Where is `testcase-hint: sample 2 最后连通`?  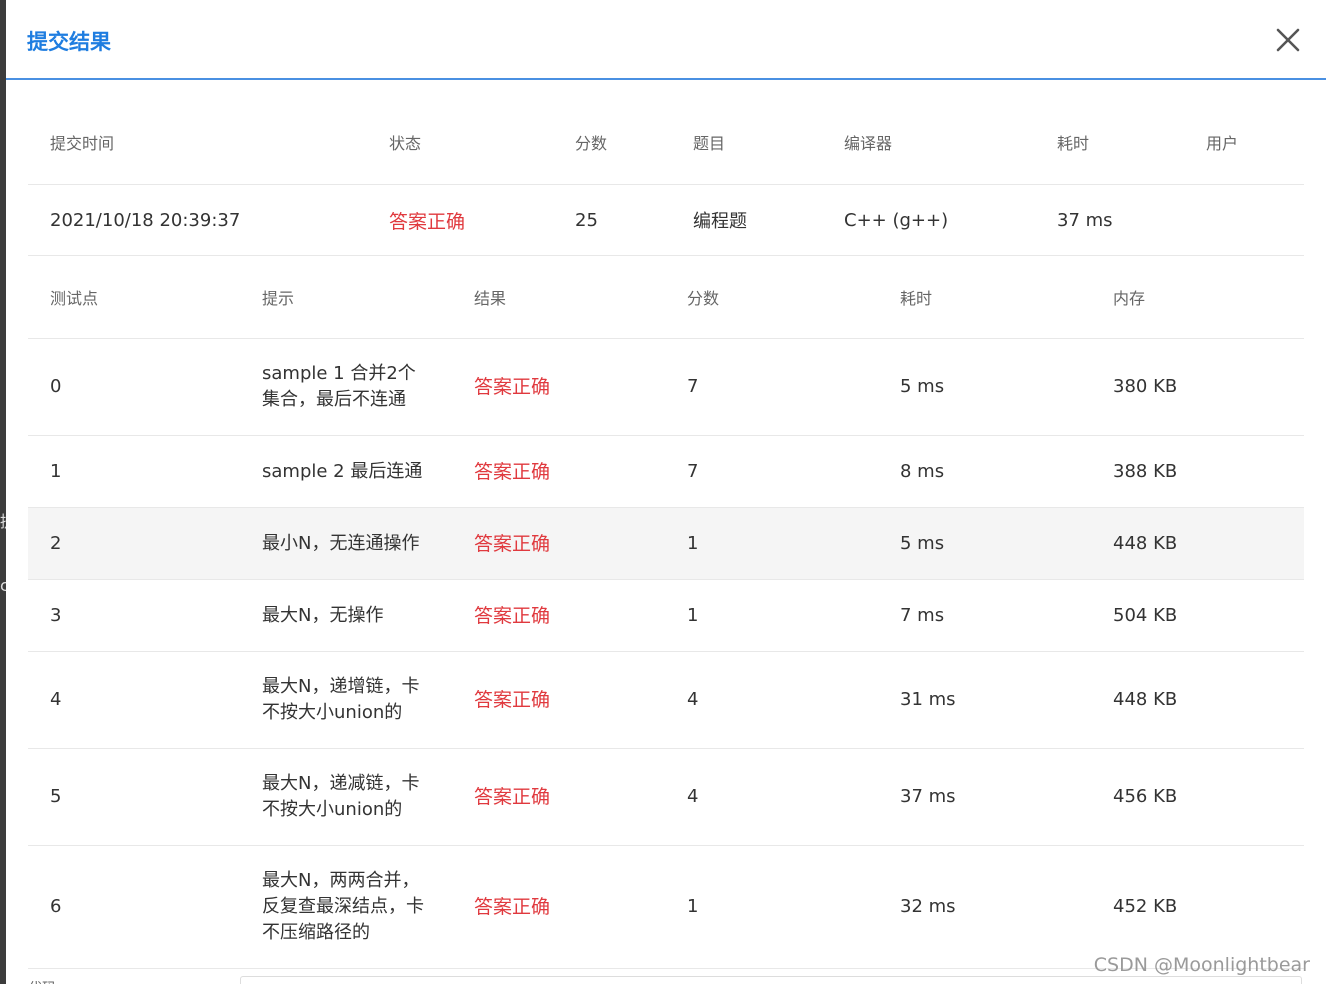
testcase-hint: sample 2 最后连通 is located at coordinates (342, 471).